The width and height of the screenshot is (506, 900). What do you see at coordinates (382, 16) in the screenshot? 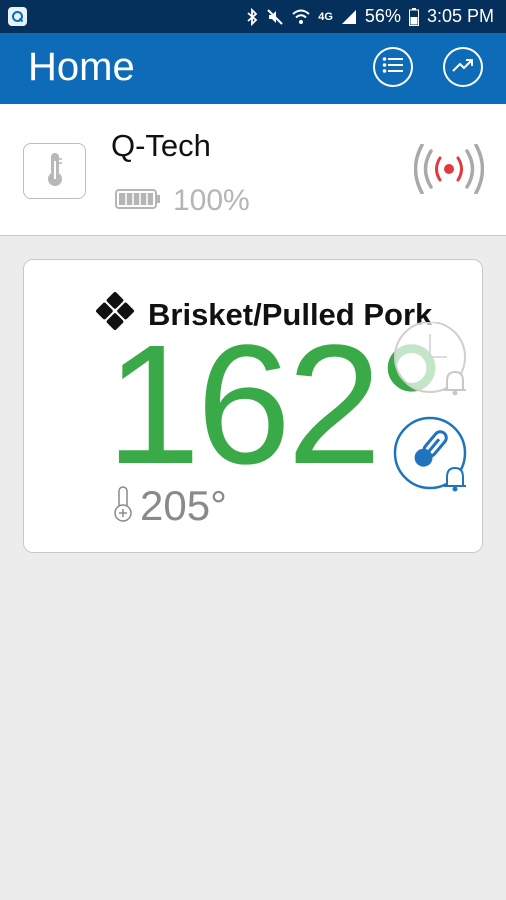
I see `status-battery-percent: 56%` at bounding box center [382, 16].